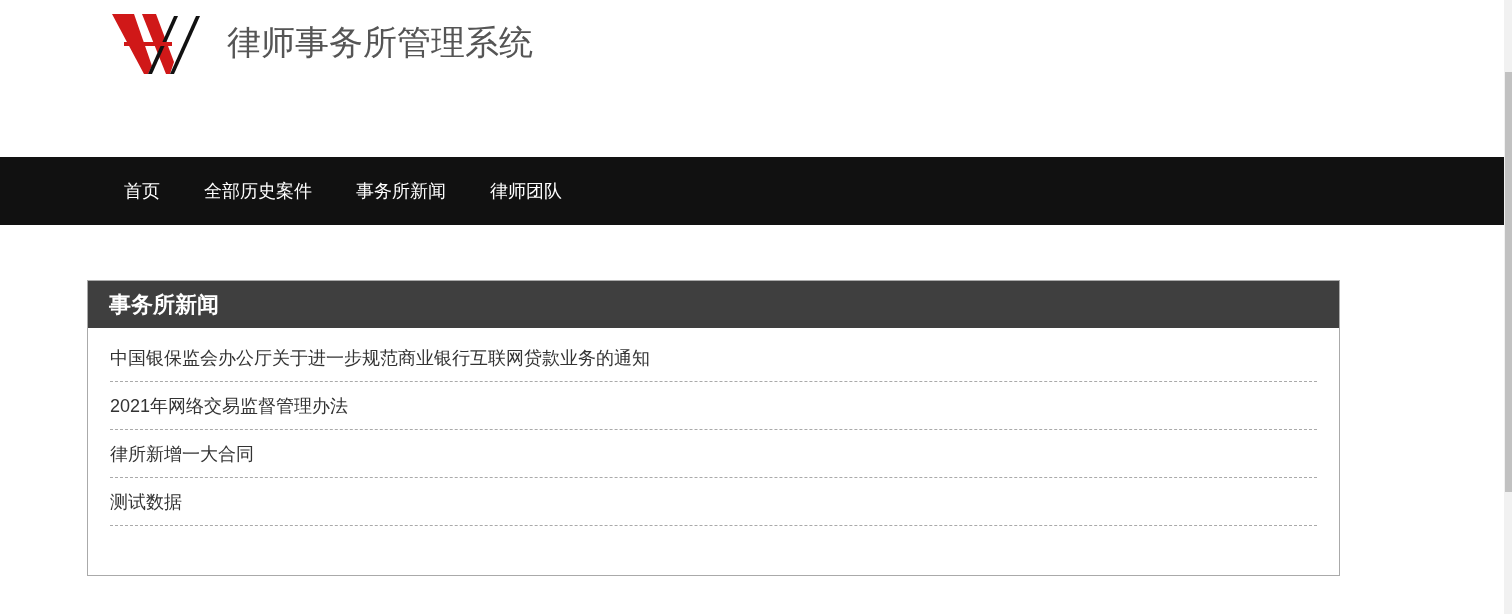 The height and width of the screenshot is (614, 1512). I want to click on site-title: 律师事务所管理系统, so click(380, 42).